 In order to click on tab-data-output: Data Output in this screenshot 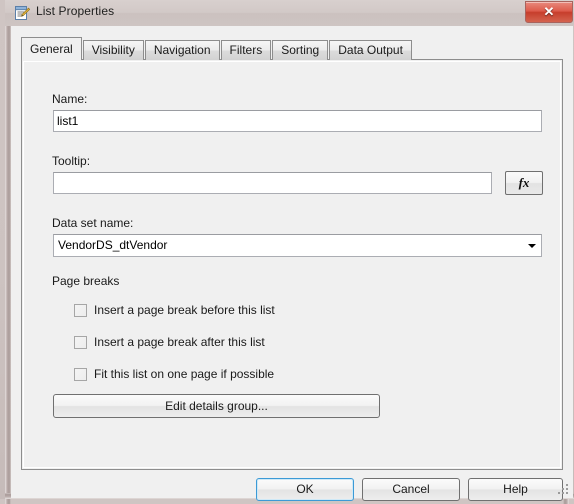, I will do `click(370, 50)`.